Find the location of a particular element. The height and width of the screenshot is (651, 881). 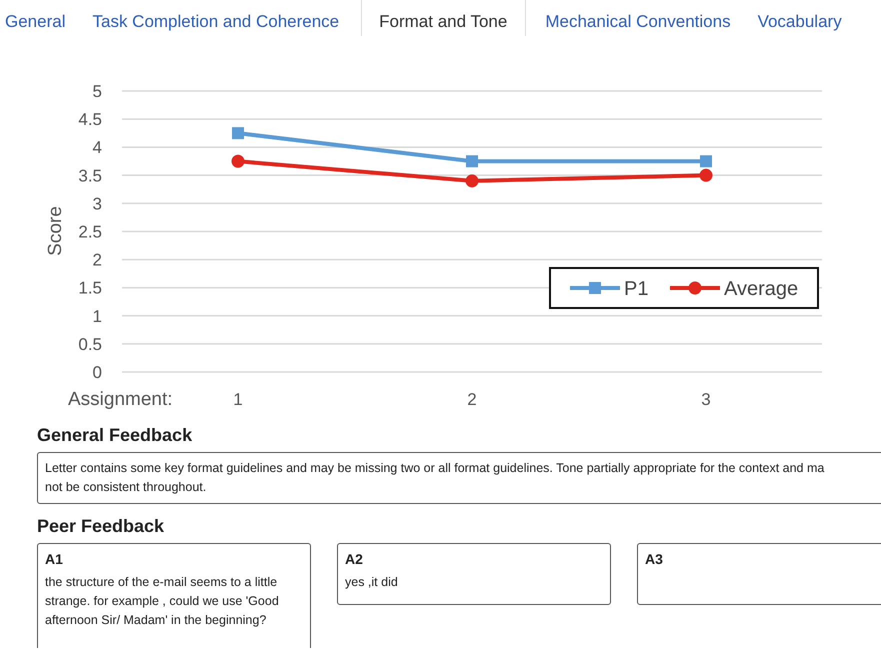

axis-tick-label: 5 is located at coordinates (97, 91).